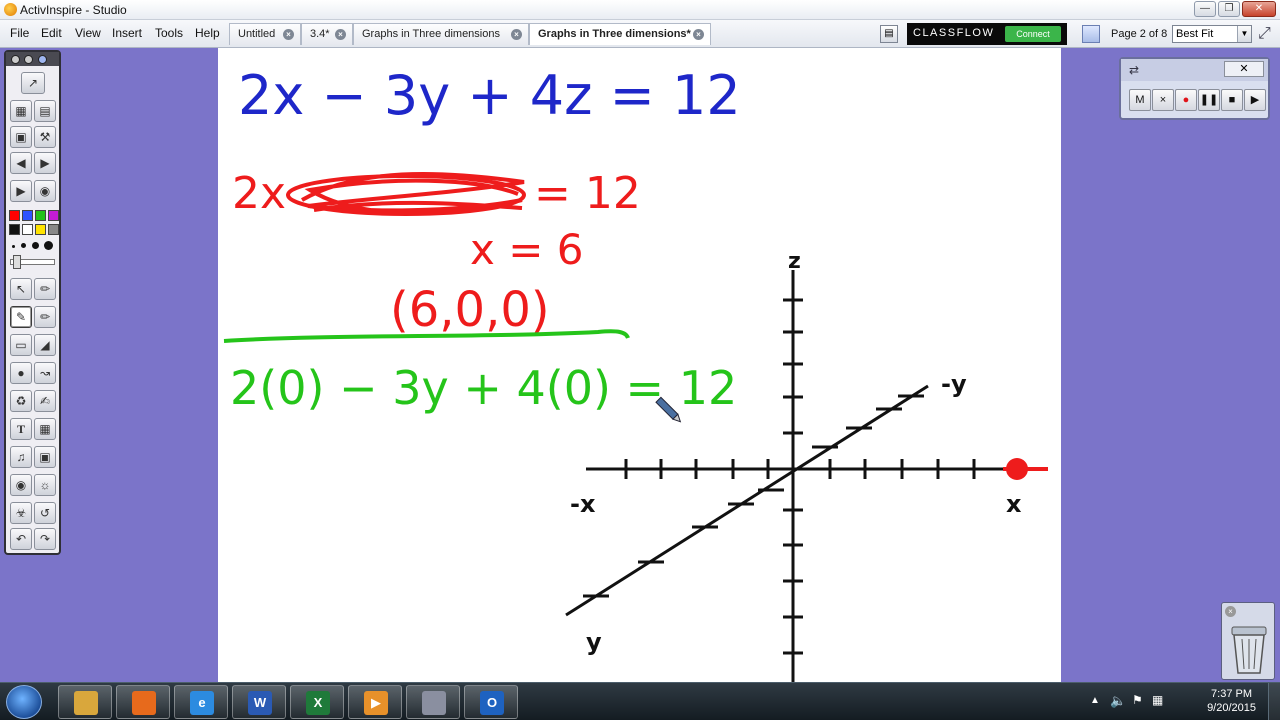  I want to click on close-button: ✕, so click(1259, 9).